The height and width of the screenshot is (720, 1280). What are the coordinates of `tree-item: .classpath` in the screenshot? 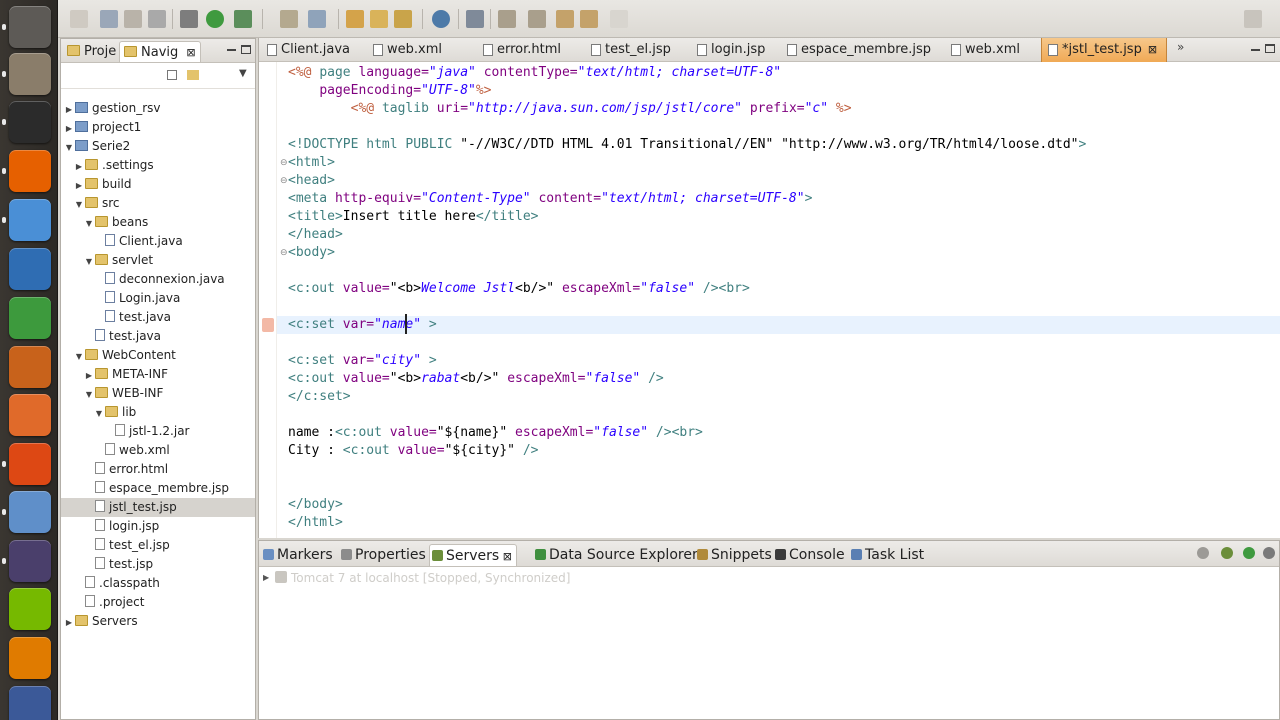 It's located at (158, 583).